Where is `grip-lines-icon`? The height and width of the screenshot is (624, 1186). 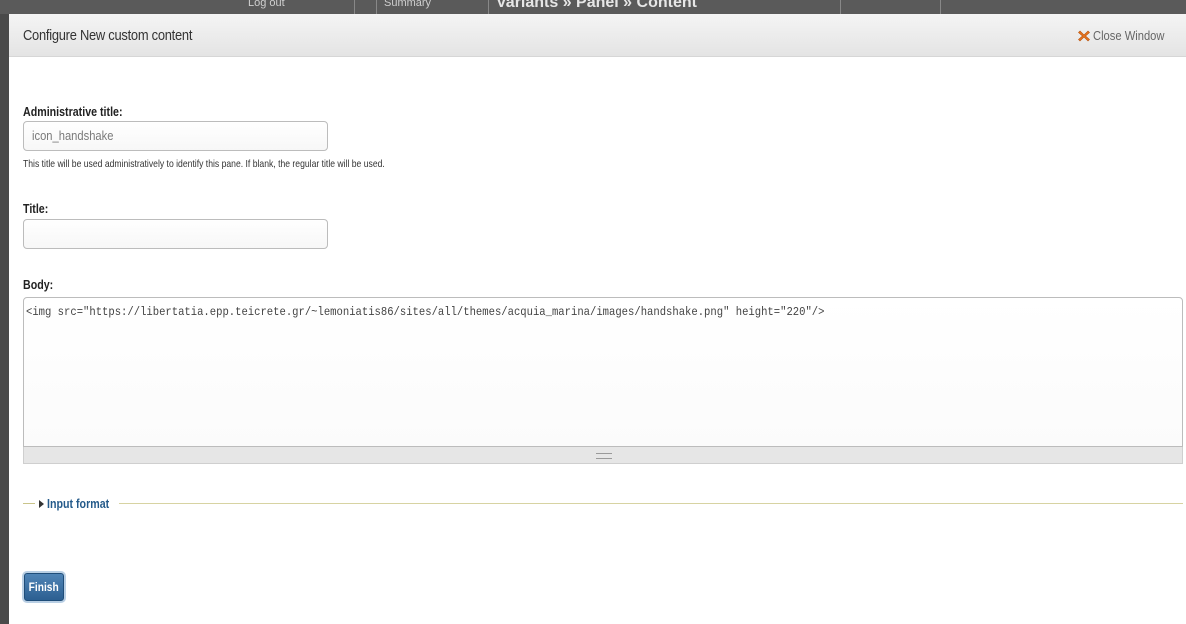 grip-lines-icon is located at coordinates (604, 456).